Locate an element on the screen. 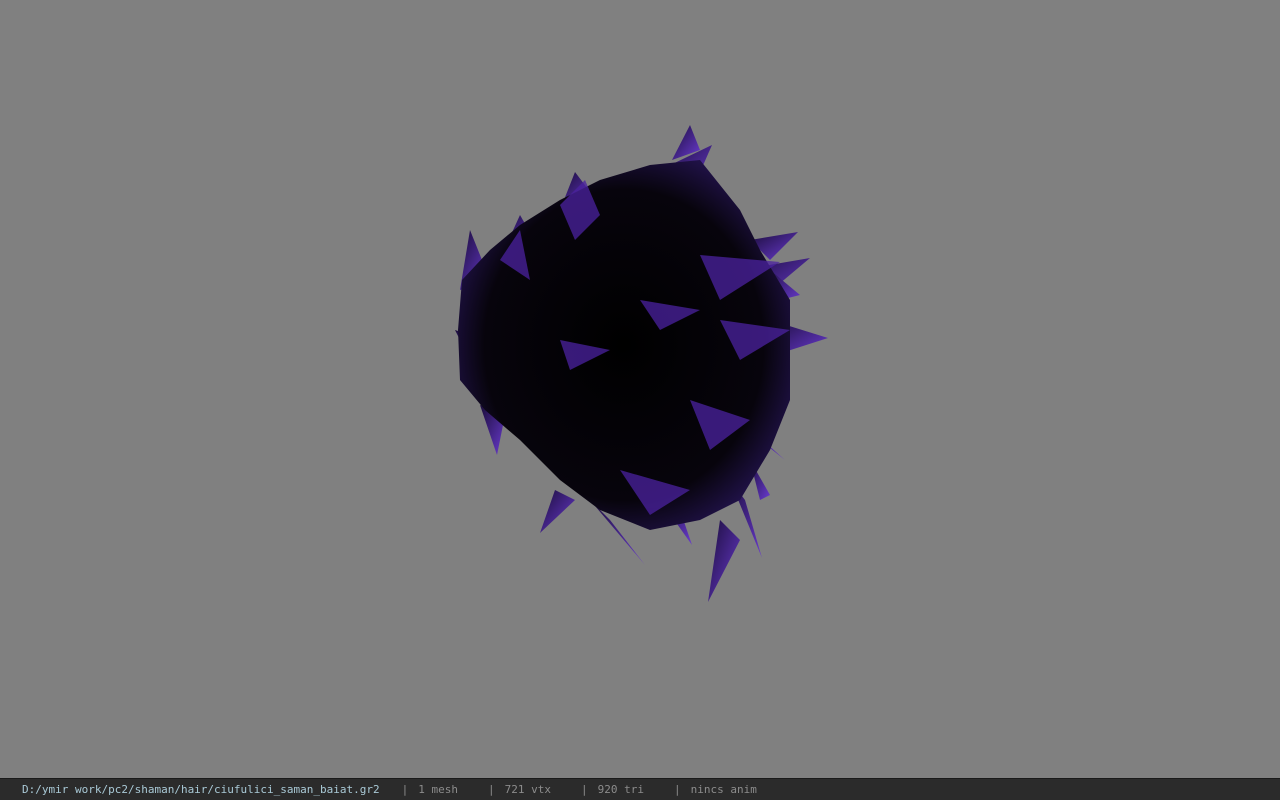  vertex-count-text: 721 vtx is located at coordinates (527, 789).